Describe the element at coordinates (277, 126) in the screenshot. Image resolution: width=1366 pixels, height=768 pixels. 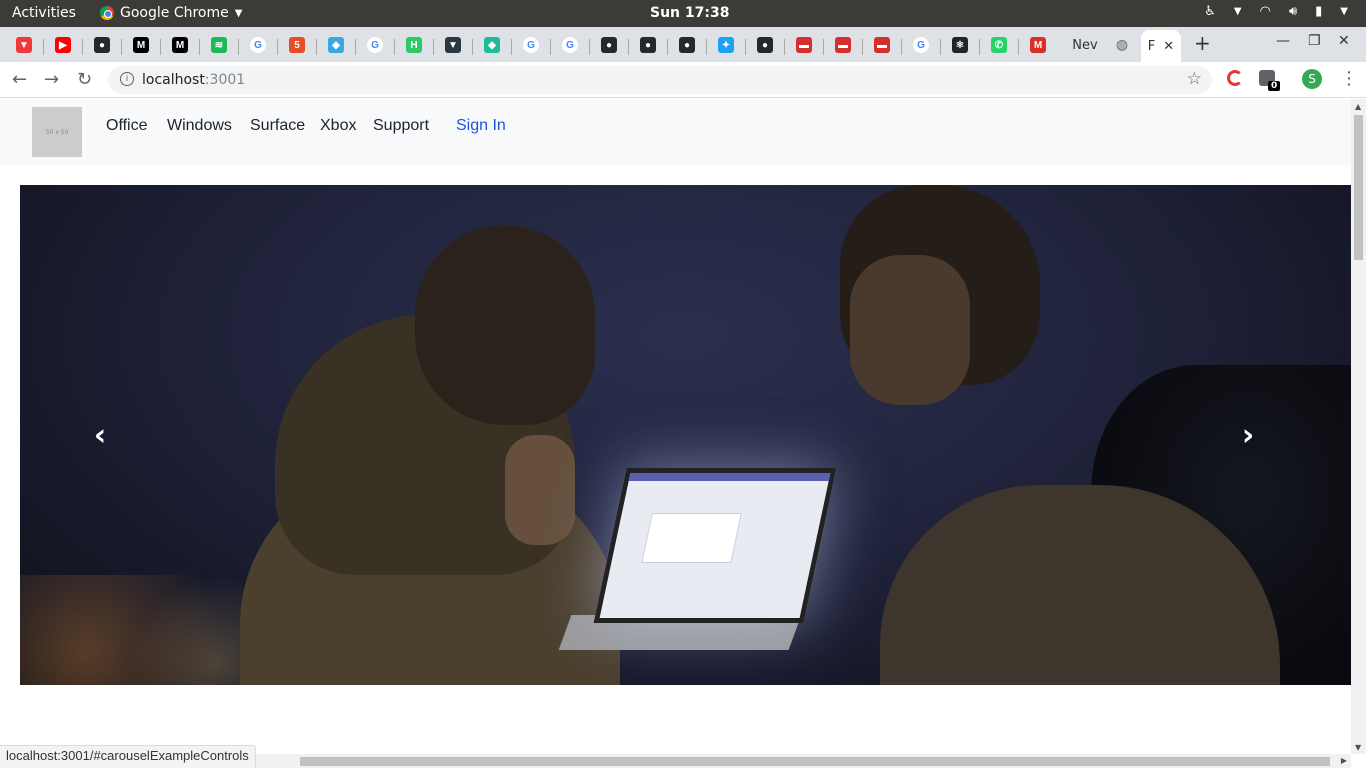
I see `nav-link-surface: Surface` at that location.